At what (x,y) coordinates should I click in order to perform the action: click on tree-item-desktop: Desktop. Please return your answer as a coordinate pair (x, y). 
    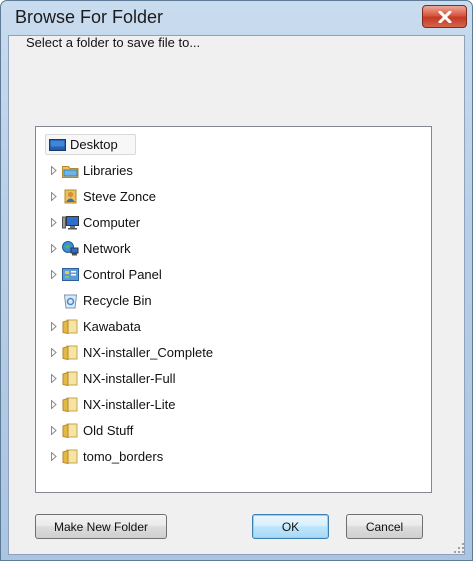
    Looking at the image, I should click on (83, 144).